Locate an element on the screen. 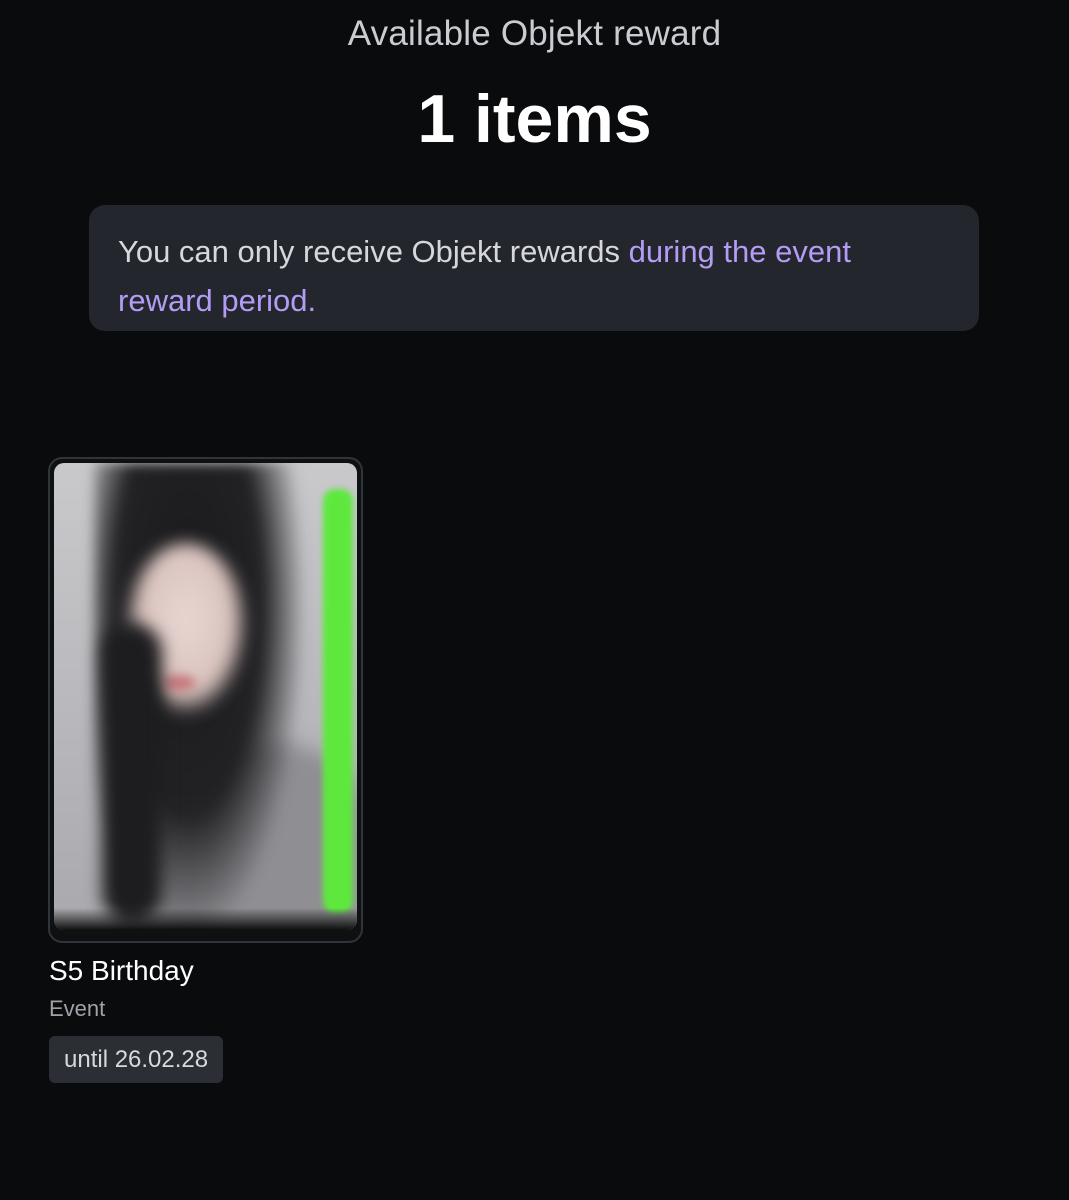  objekt-card-image is located at coordinates (205, 696).